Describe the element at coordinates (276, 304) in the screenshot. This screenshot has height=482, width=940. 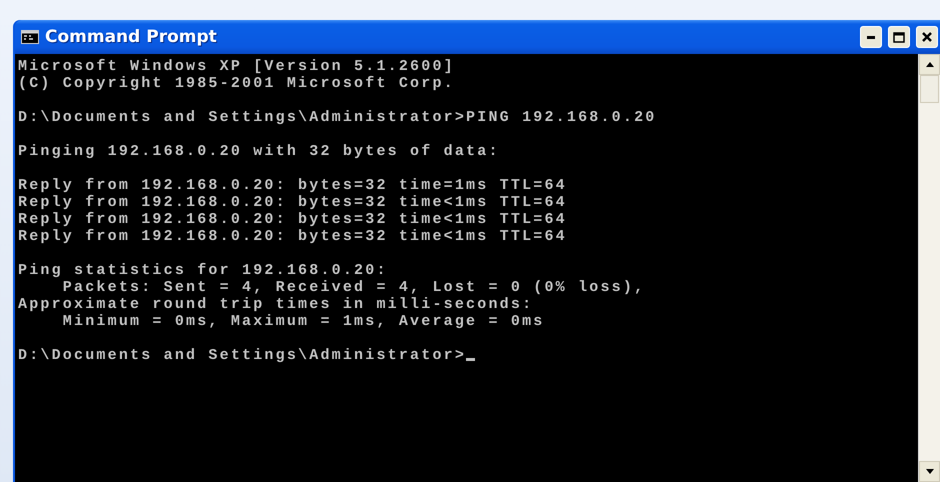
I see `console-line: Approximate round trip times in milli-seconds:` at that location.